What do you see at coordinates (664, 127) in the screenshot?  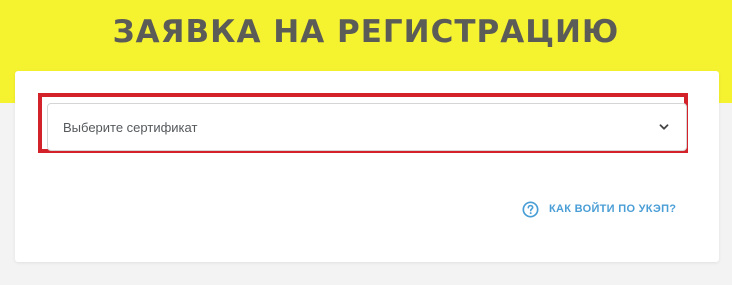 I see `chevron-down-icon` at bounding box center [664, 127].